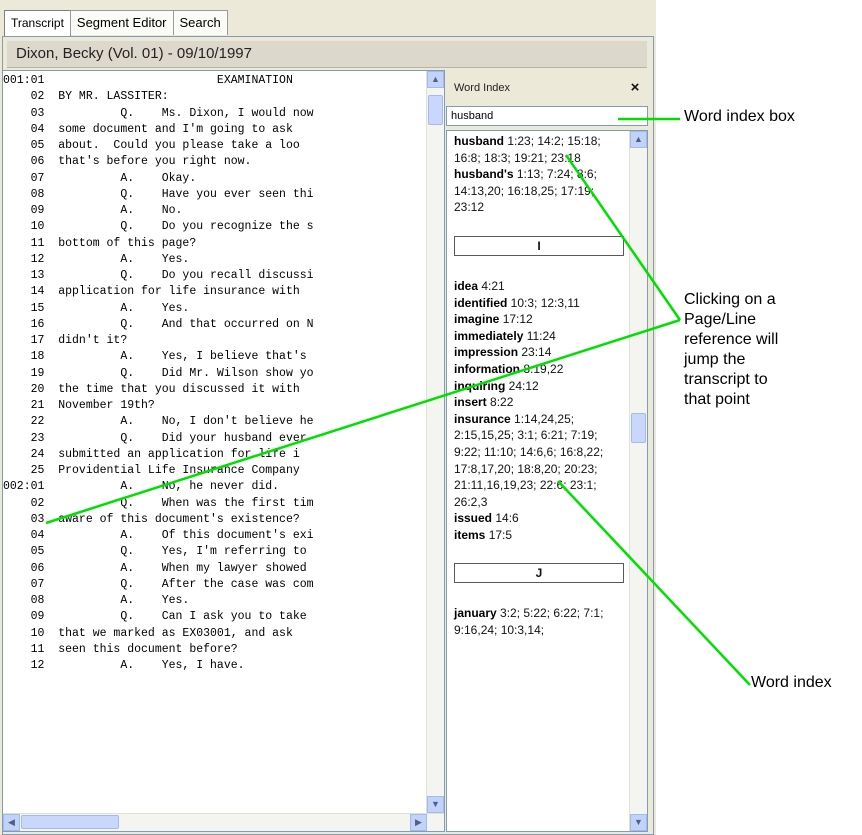  Describe the element at coordinates (726, 379) in the screenshot. I see `callout-text-line: transcript to` at that location.